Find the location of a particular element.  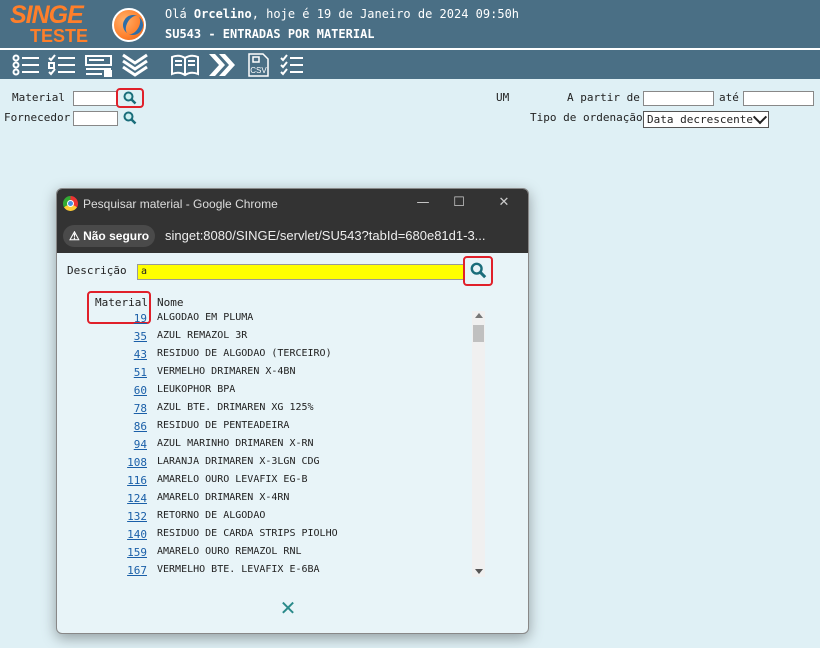

greeting-suffix: , hoje é 19 de Janeiro de 2024 09:50h is located at coordinates (385, 14).